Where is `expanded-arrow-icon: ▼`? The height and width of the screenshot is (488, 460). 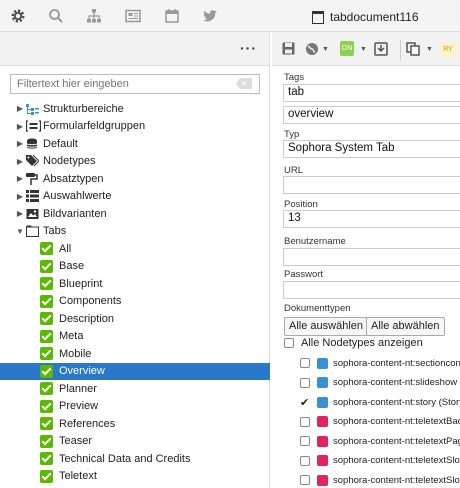 expanded-arrow-icon: ▼ is located at coordinates (20, 231).